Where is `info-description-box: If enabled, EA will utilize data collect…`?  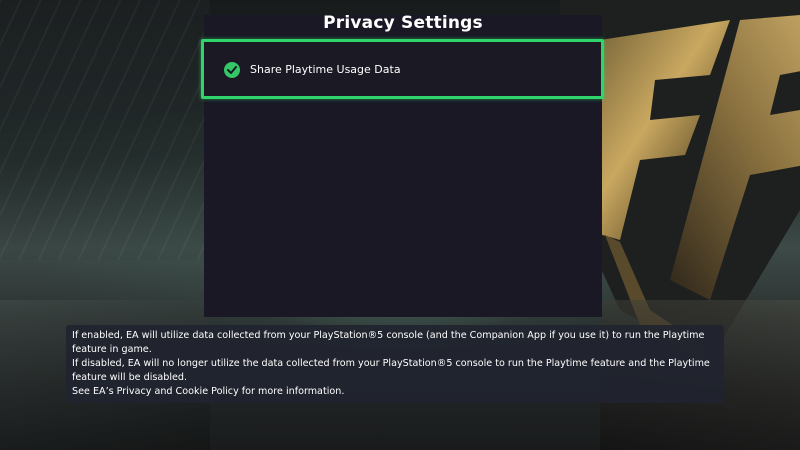
info-description-box: If enabled, EA will utilize data collect… is located at coordinates (395, 364).